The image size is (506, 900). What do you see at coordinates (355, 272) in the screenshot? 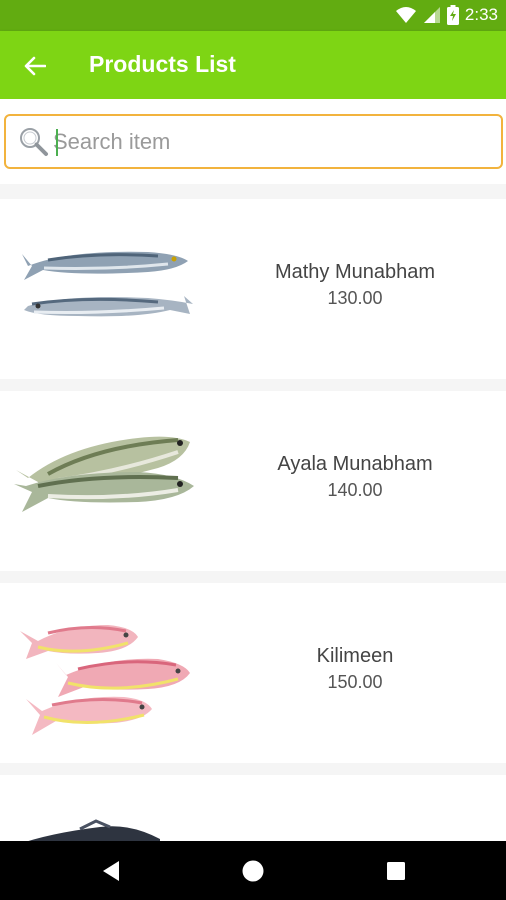
I see `product-name: Mathy Munabham` at bounding box center [355, 272].